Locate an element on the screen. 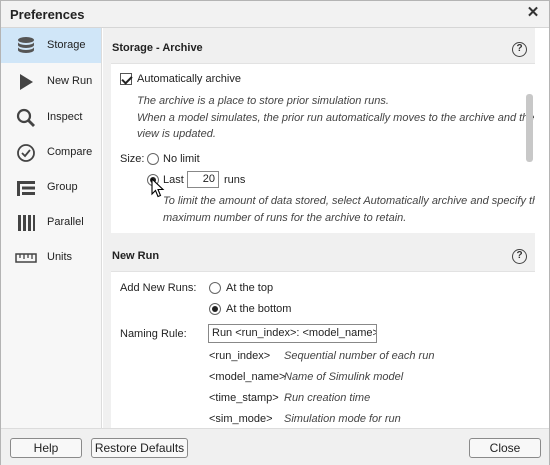 This screenshot has height=465, width=550. new-run-section-title: New Run is located at coordinates (136, 256).